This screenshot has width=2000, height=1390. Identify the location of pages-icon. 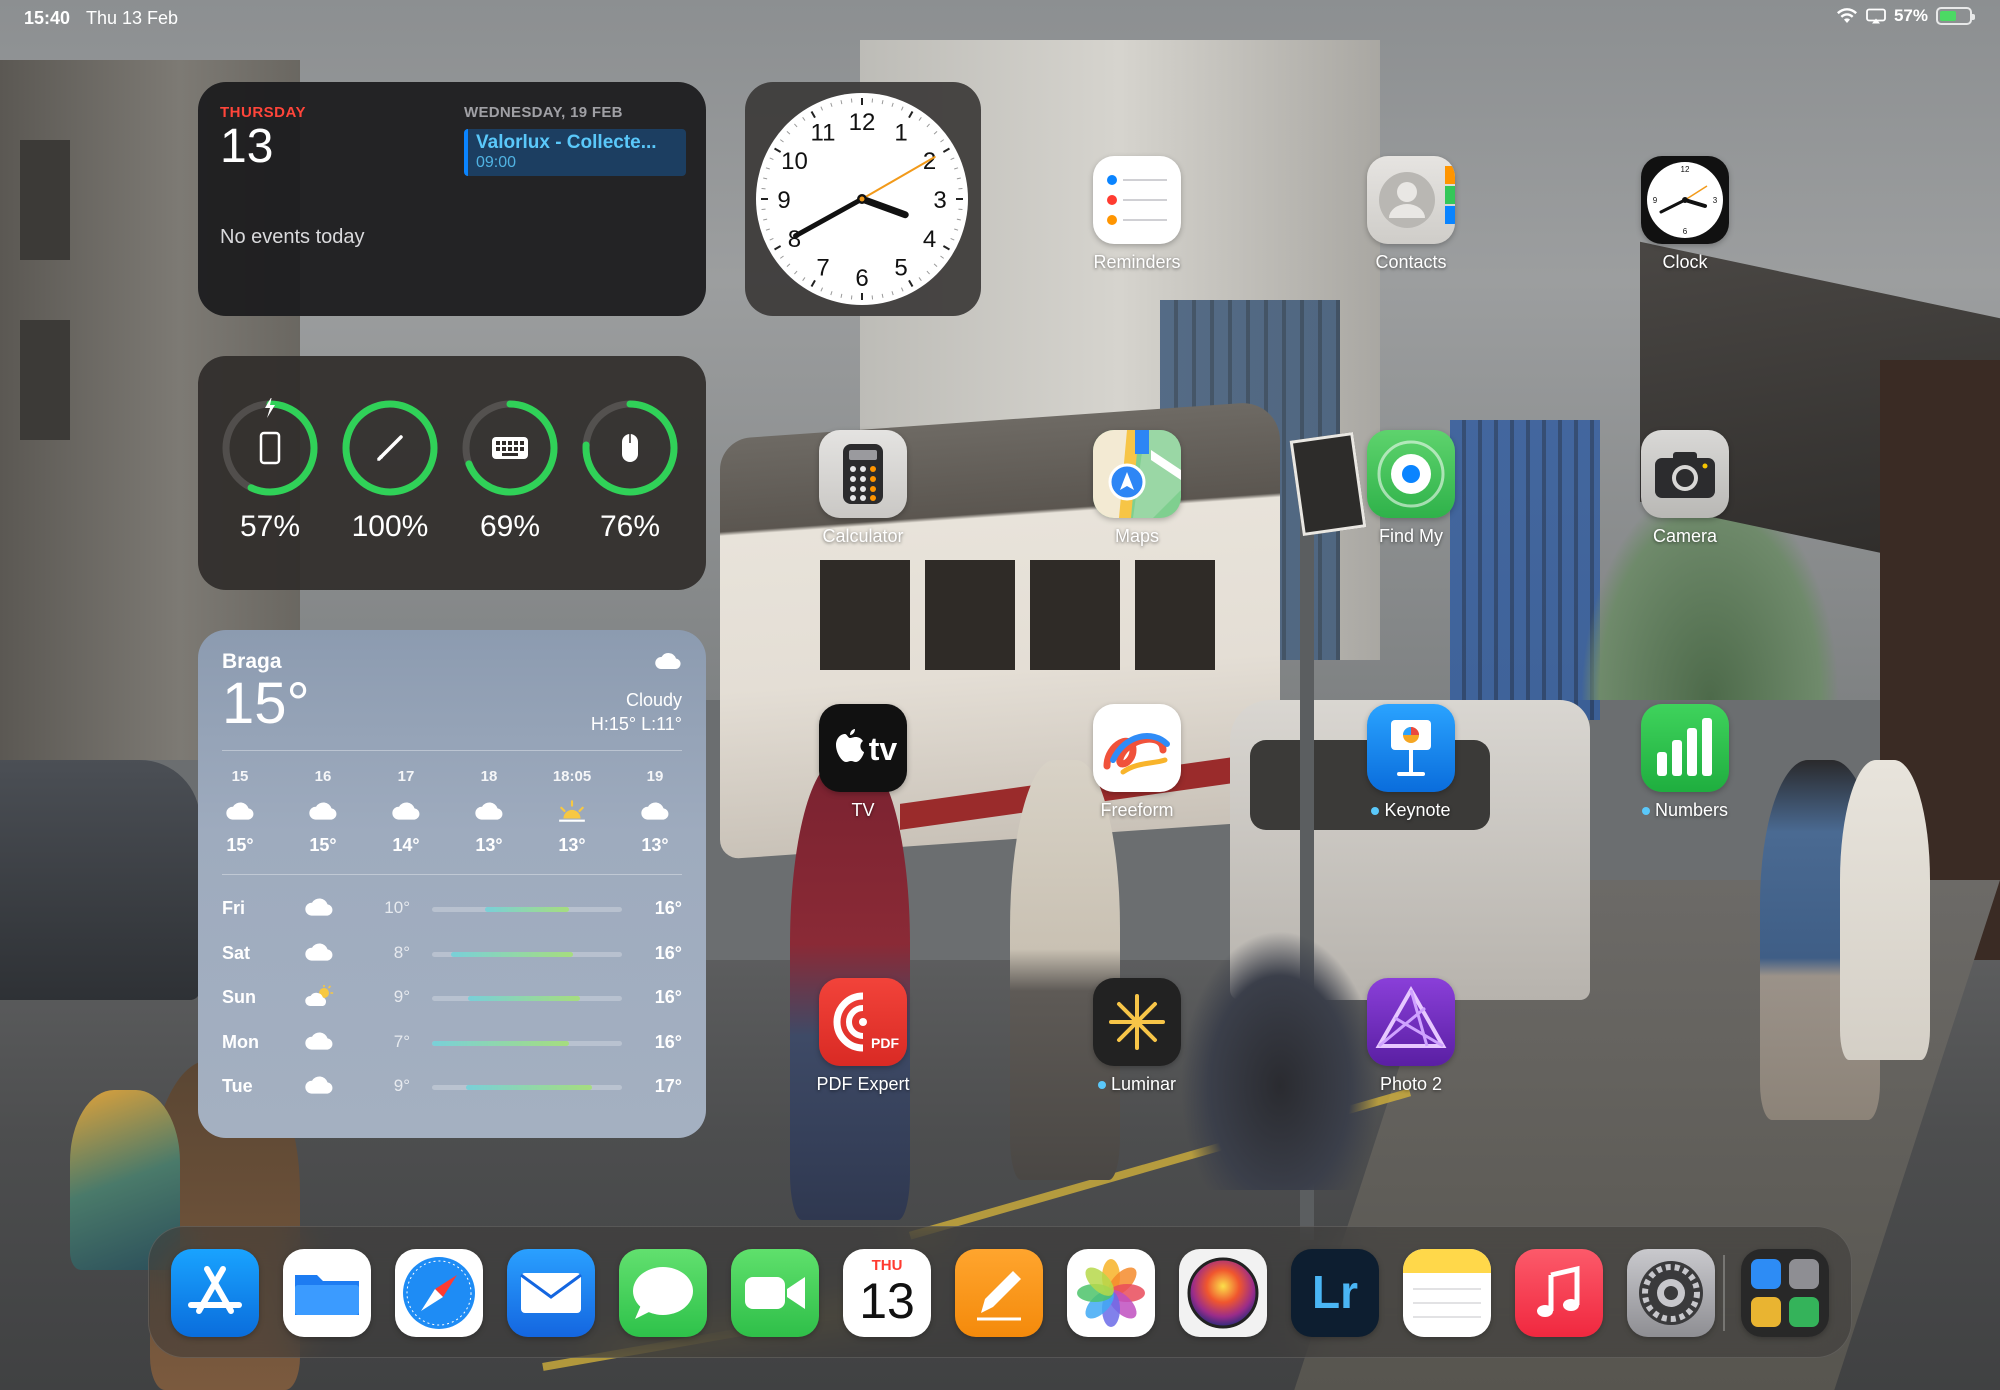
(999, 1293).